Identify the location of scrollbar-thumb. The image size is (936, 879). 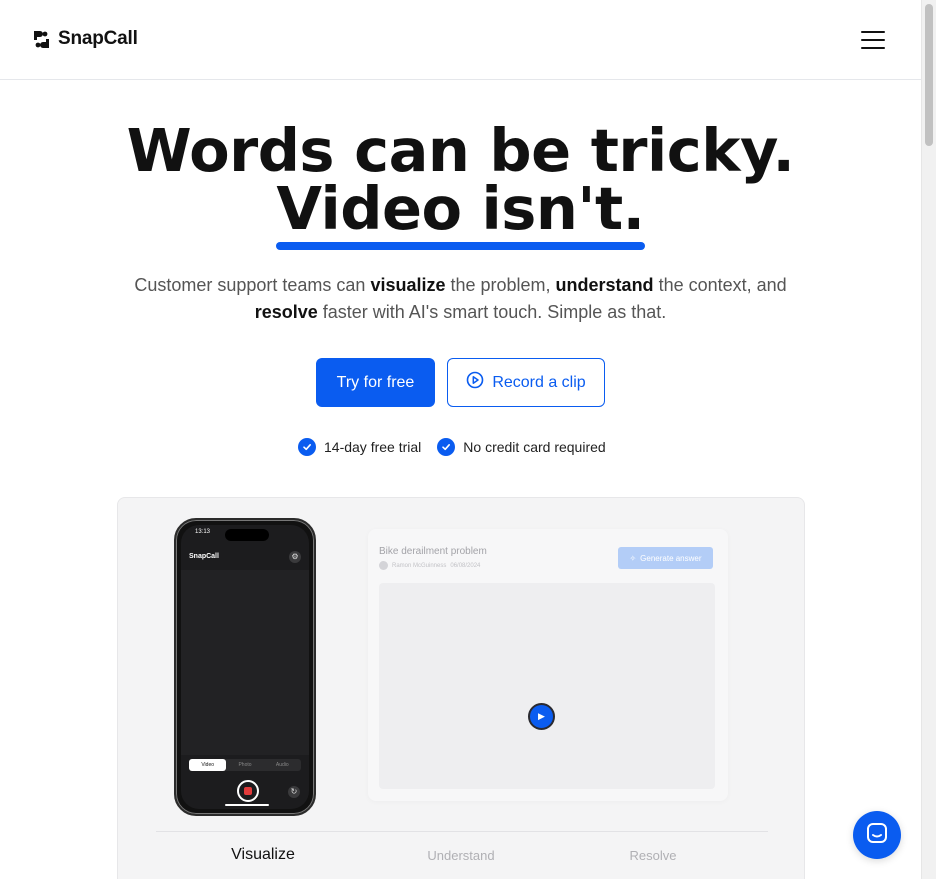
(929, 75).